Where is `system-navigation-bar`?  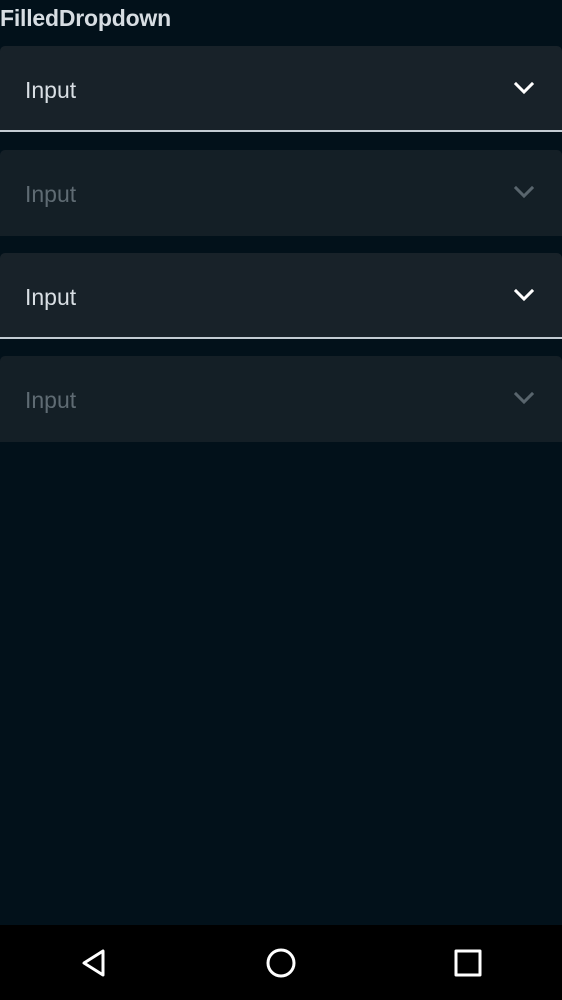 system-navigation-bar is located at coordinates (281, 962).